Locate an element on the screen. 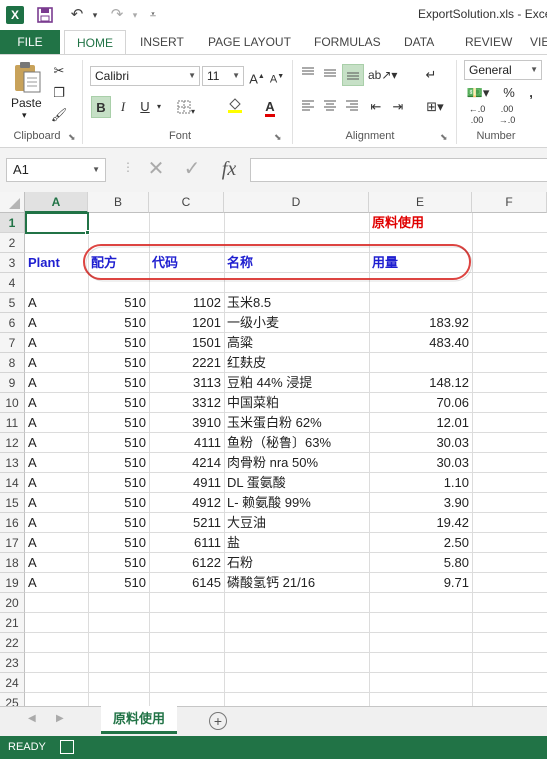  row-header: 5 is located at coordinates (12, 303).